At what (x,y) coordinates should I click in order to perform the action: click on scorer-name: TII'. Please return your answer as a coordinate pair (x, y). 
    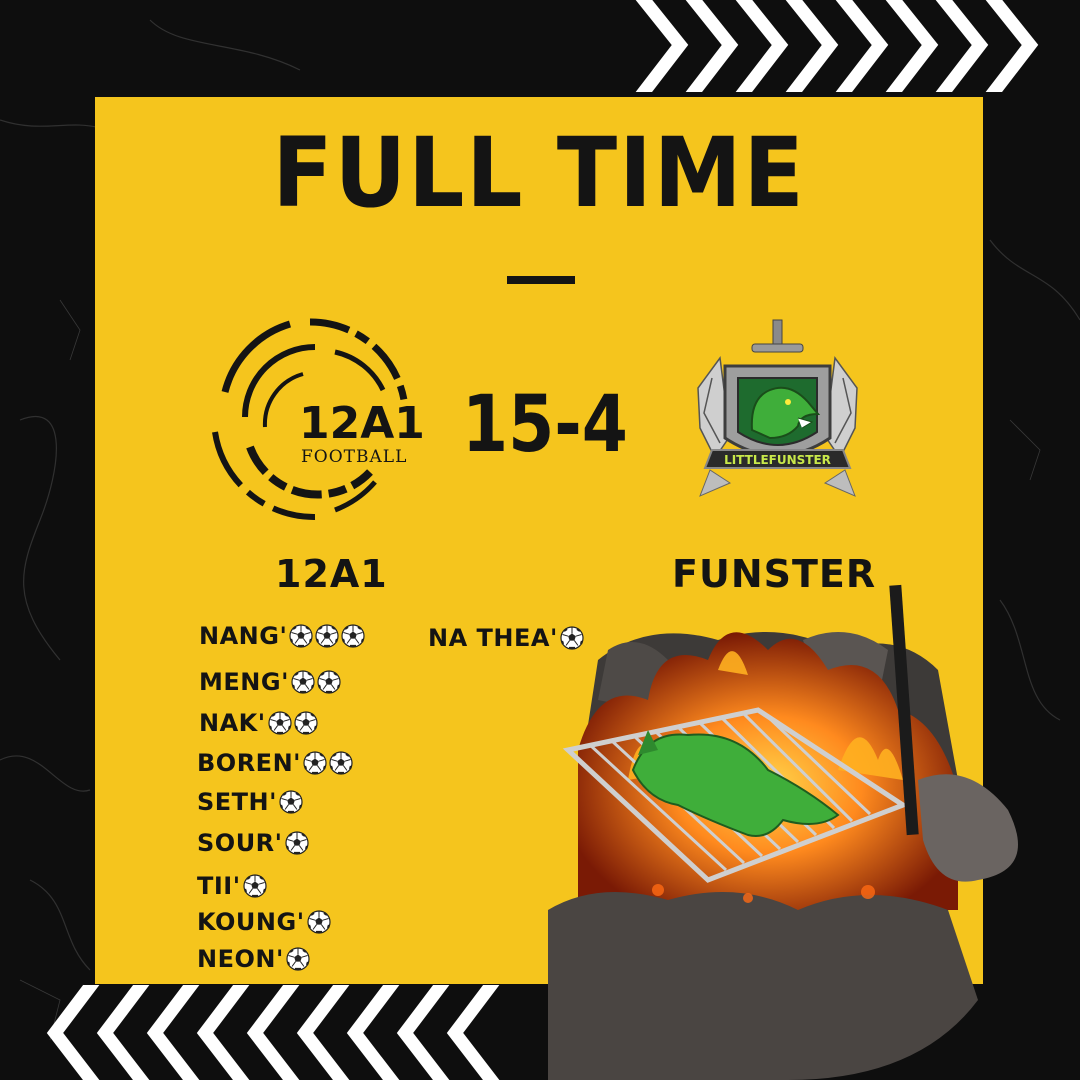
    Looking at the image, I should click on (219, 886).